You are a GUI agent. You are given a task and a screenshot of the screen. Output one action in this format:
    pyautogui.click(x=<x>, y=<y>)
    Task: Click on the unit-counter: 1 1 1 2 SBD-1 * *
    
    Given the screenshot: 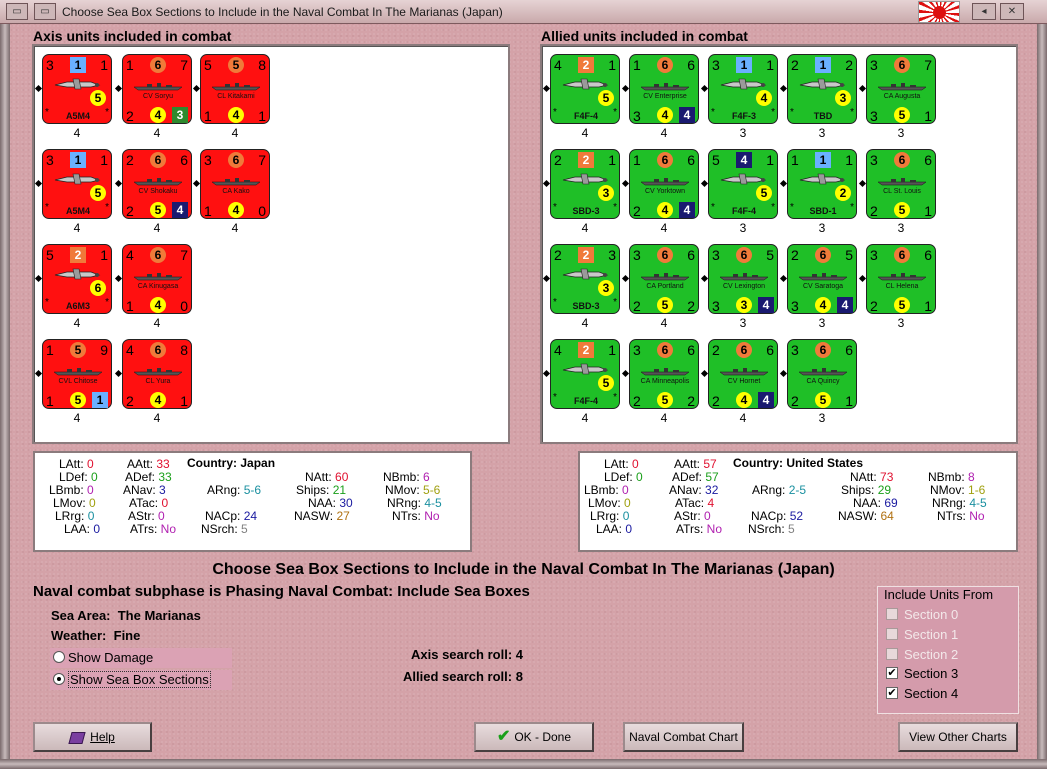 What is the action you would take?
    pyautogui.click(x=822, y=184)
    